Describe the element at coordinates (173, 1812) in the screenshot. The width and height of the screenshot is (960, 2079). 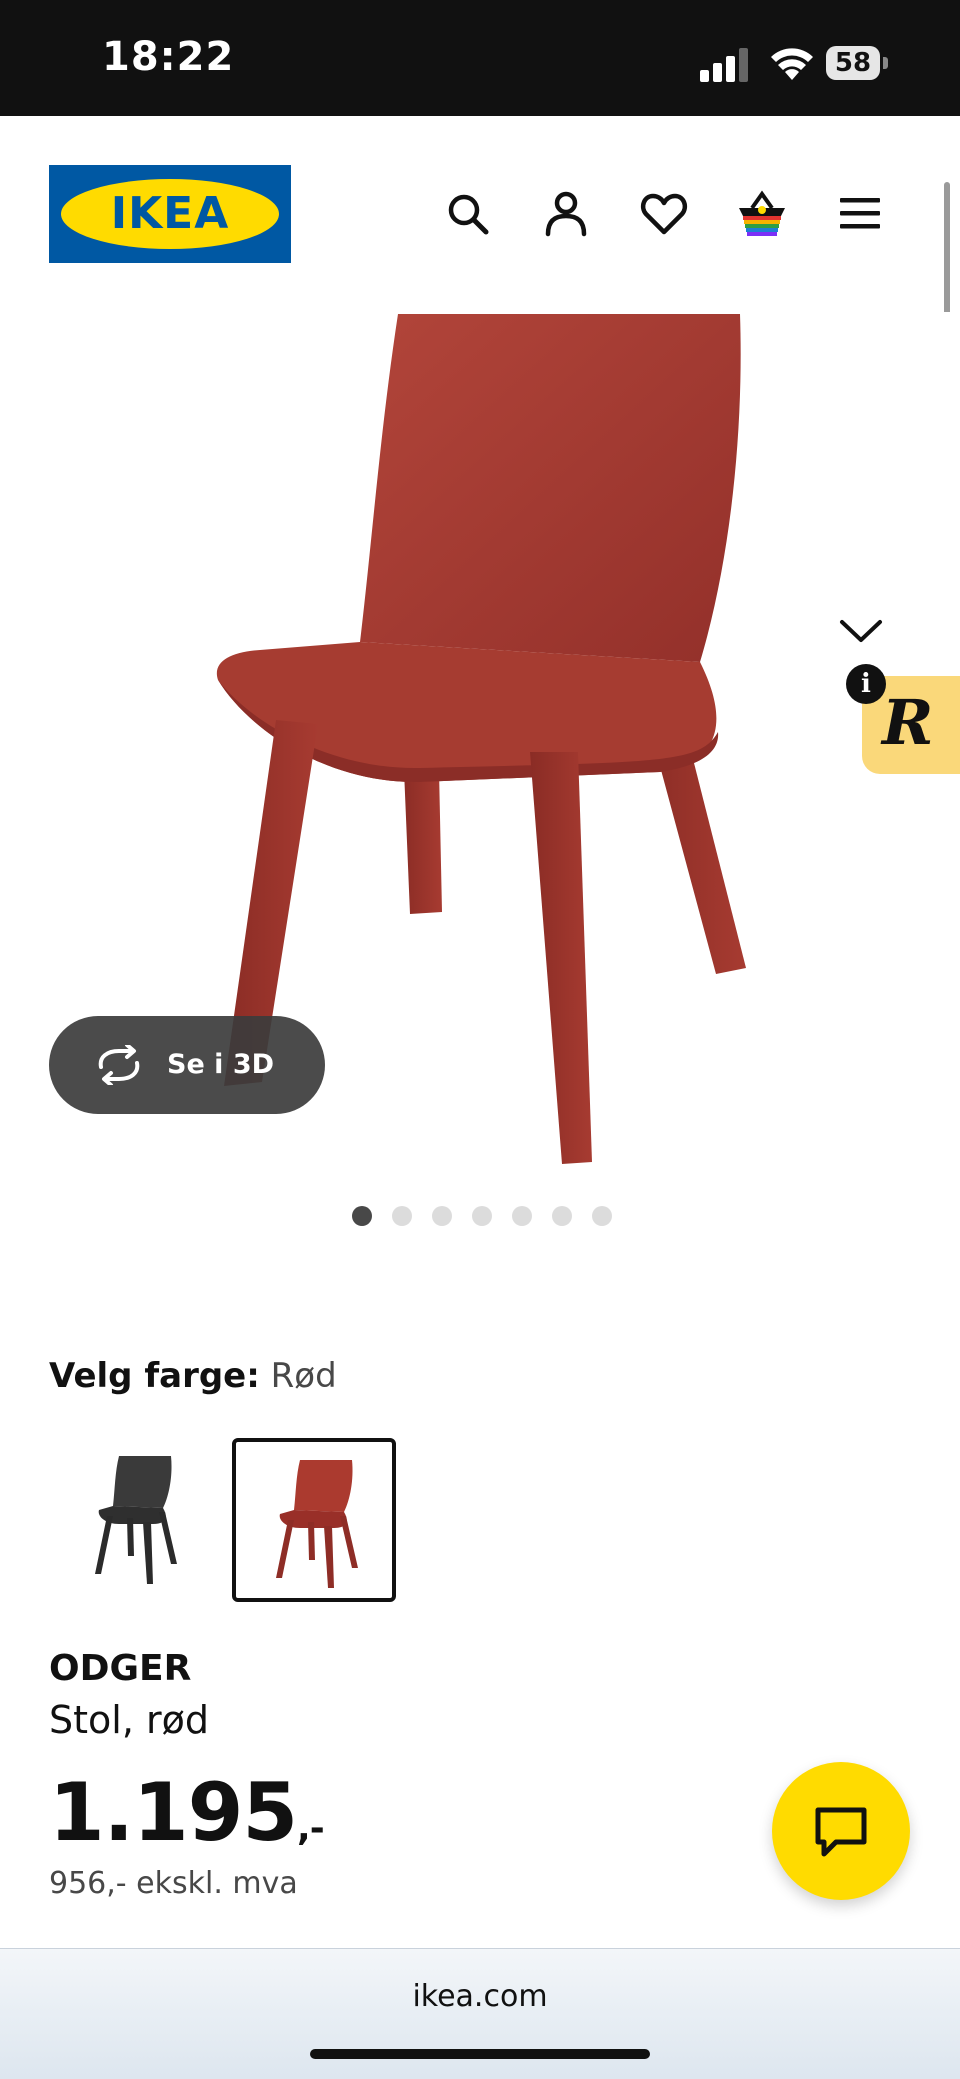
I see `price-value: 1.195` at that location.